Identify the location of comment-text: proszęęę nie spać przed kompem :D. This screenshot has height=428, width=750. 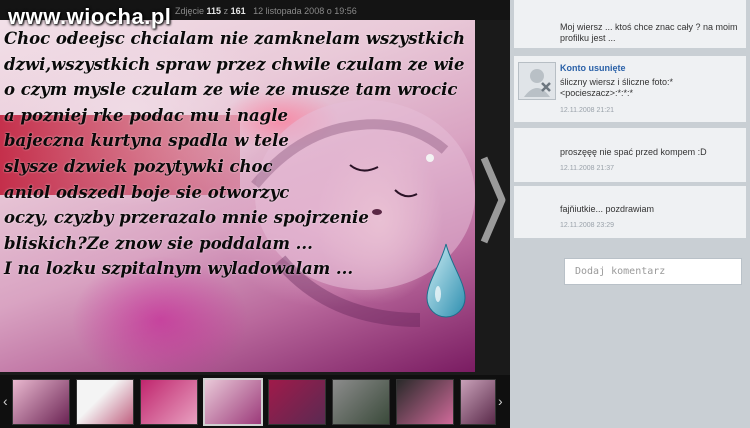
(633, 152).